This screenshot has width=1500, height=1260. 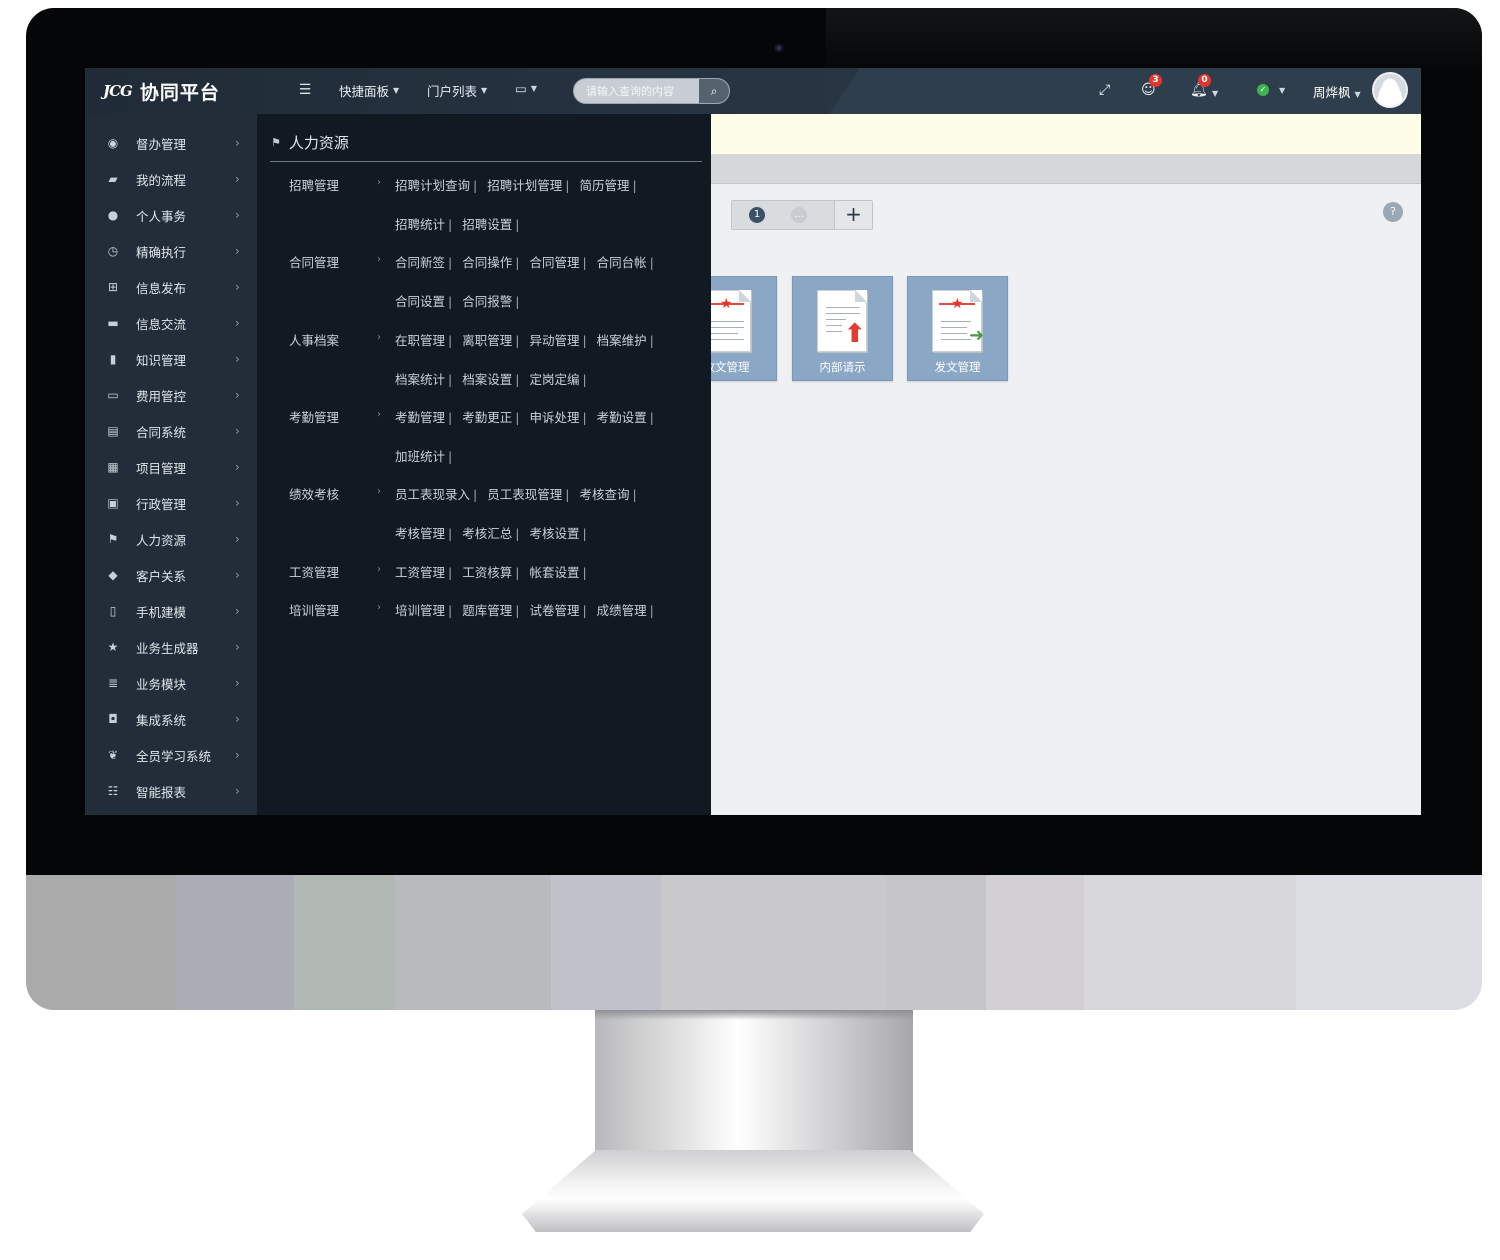 What do you see at coordinates (604, 494) in the screenshot?
I see `submenu-link: 考核查询` at bounding box center [604, 494].